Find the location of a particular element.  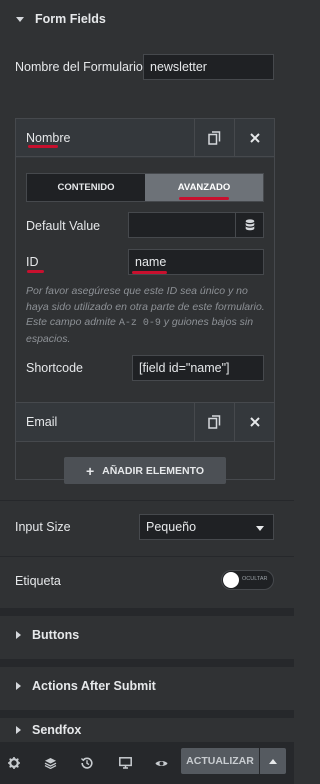

avanzado-highlight-mark is located at coordinates (204, 198).